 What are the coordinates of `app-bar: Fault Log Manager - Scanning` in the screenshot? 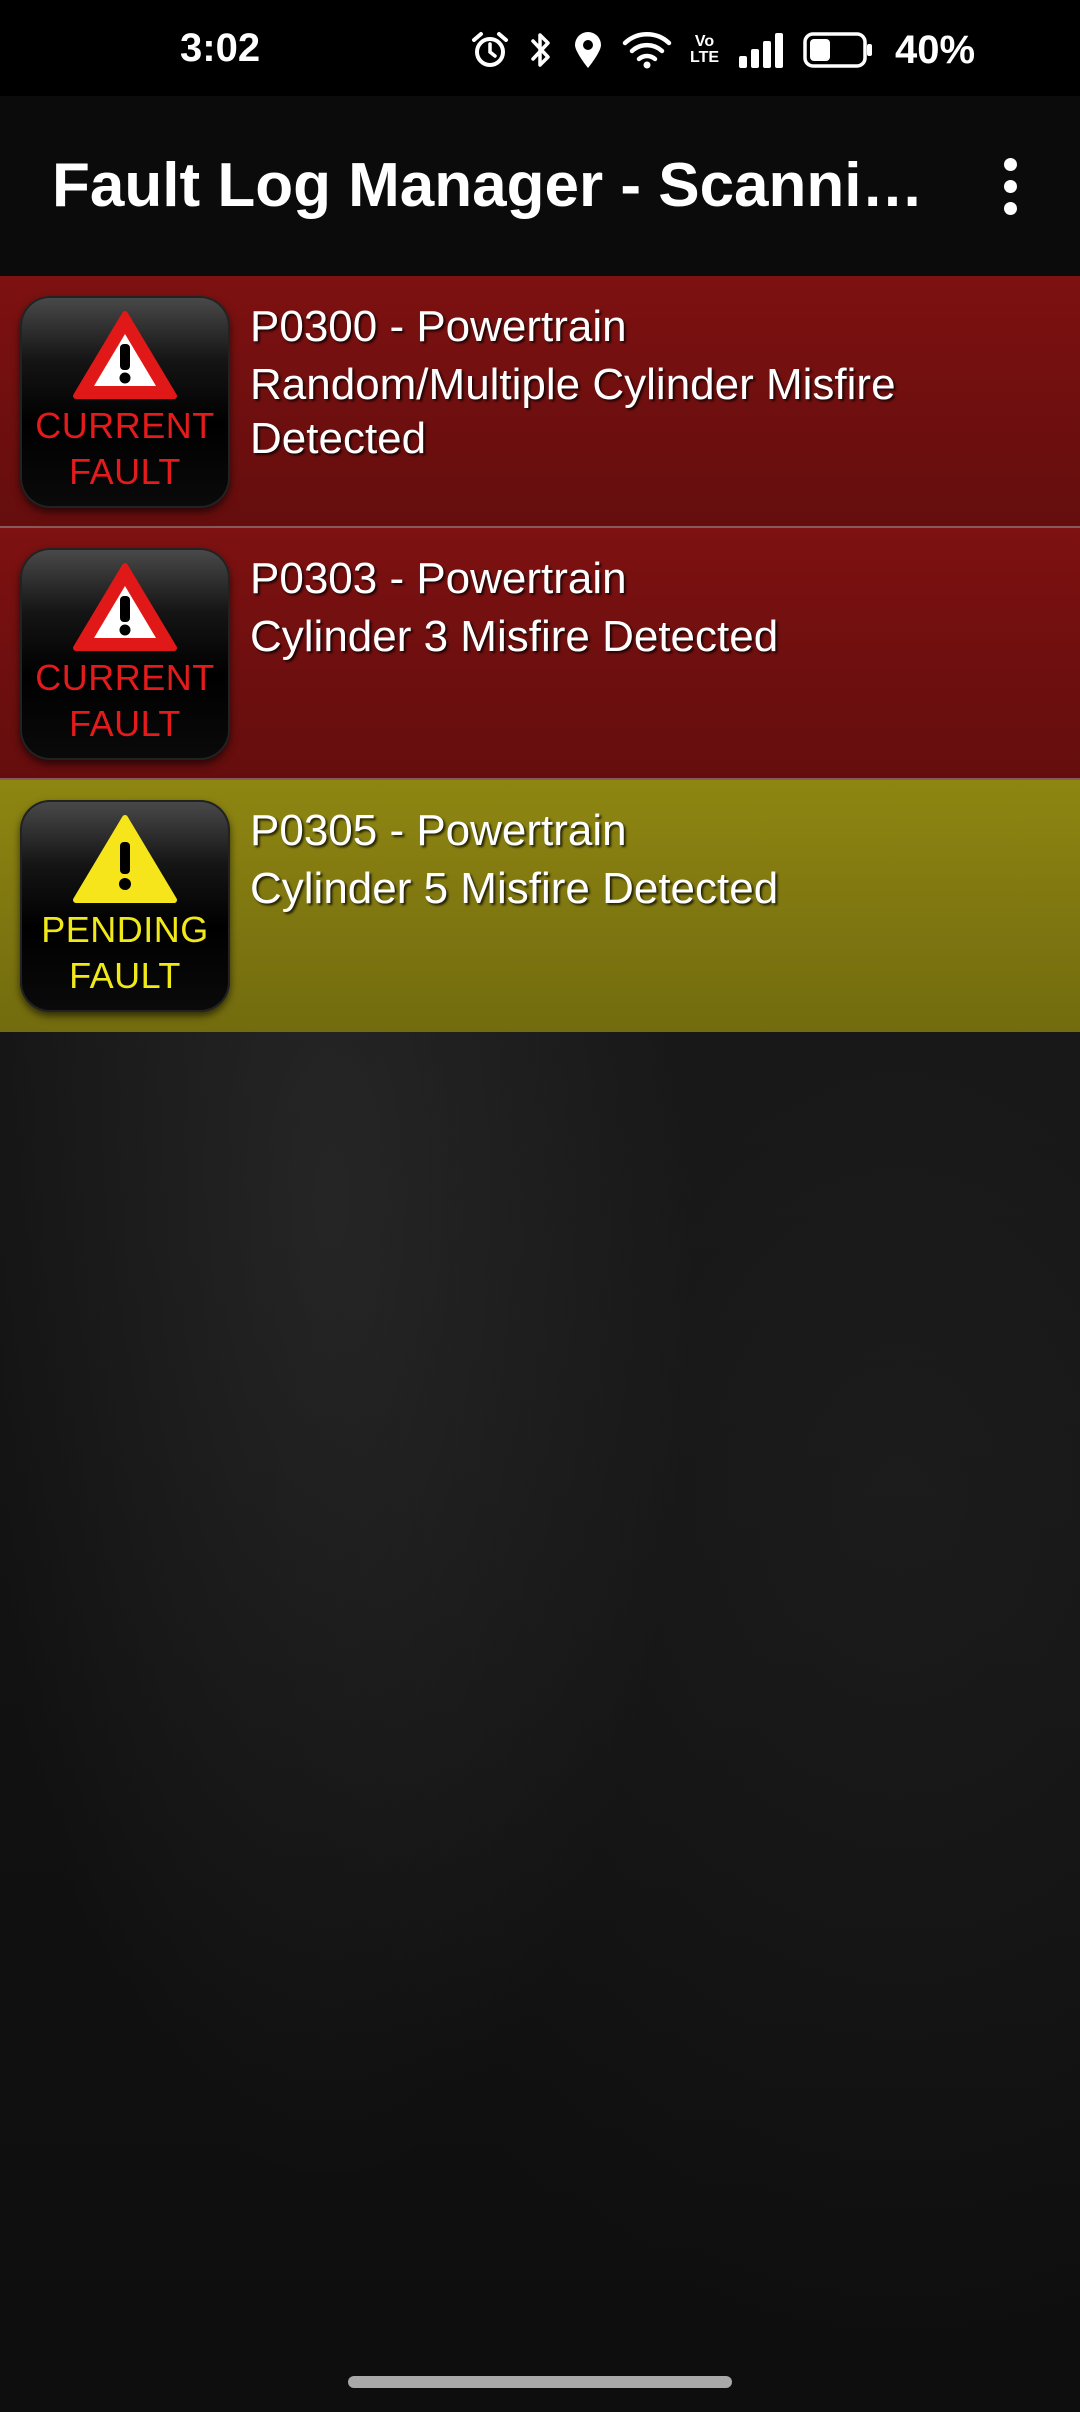 It's located at (540, 186).